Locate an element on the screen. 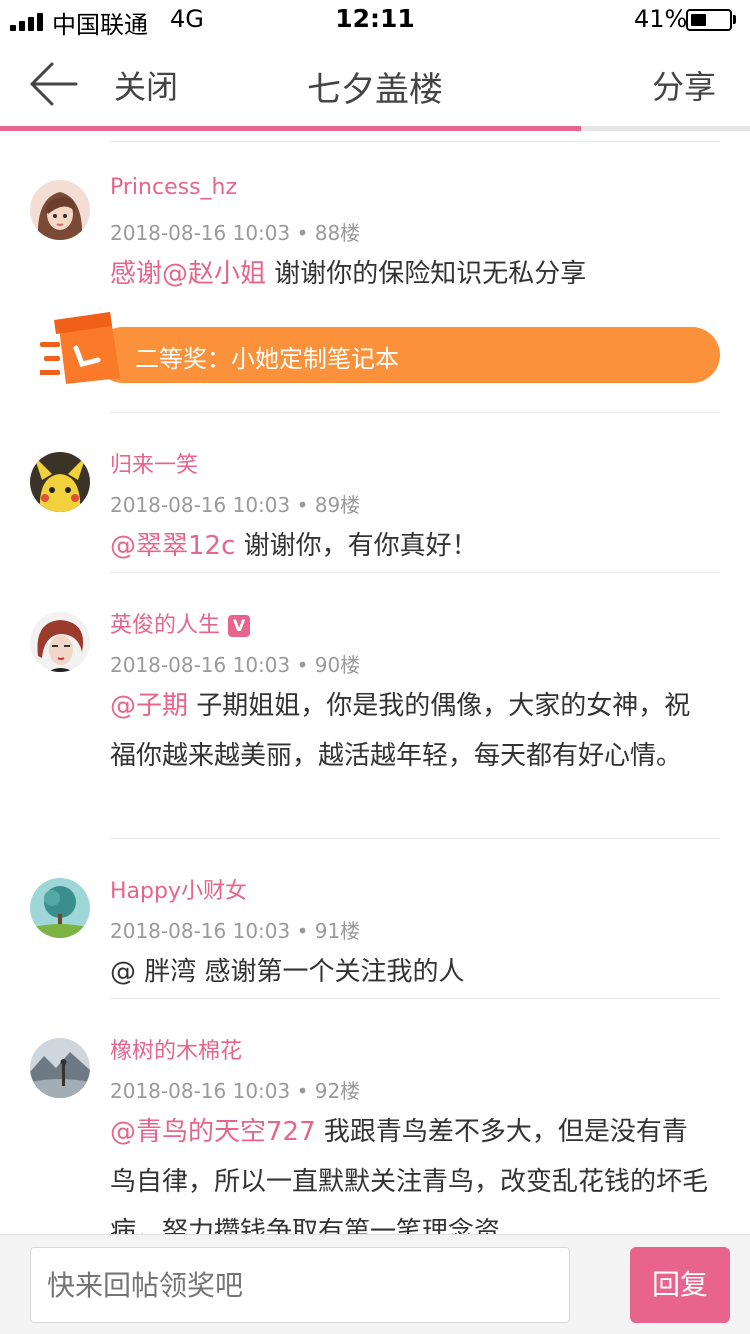 This screenshot has width=750, height=1334. post-meta: 2018-08-16 10:03 • 90楼 is located at coordinates (235, 665).